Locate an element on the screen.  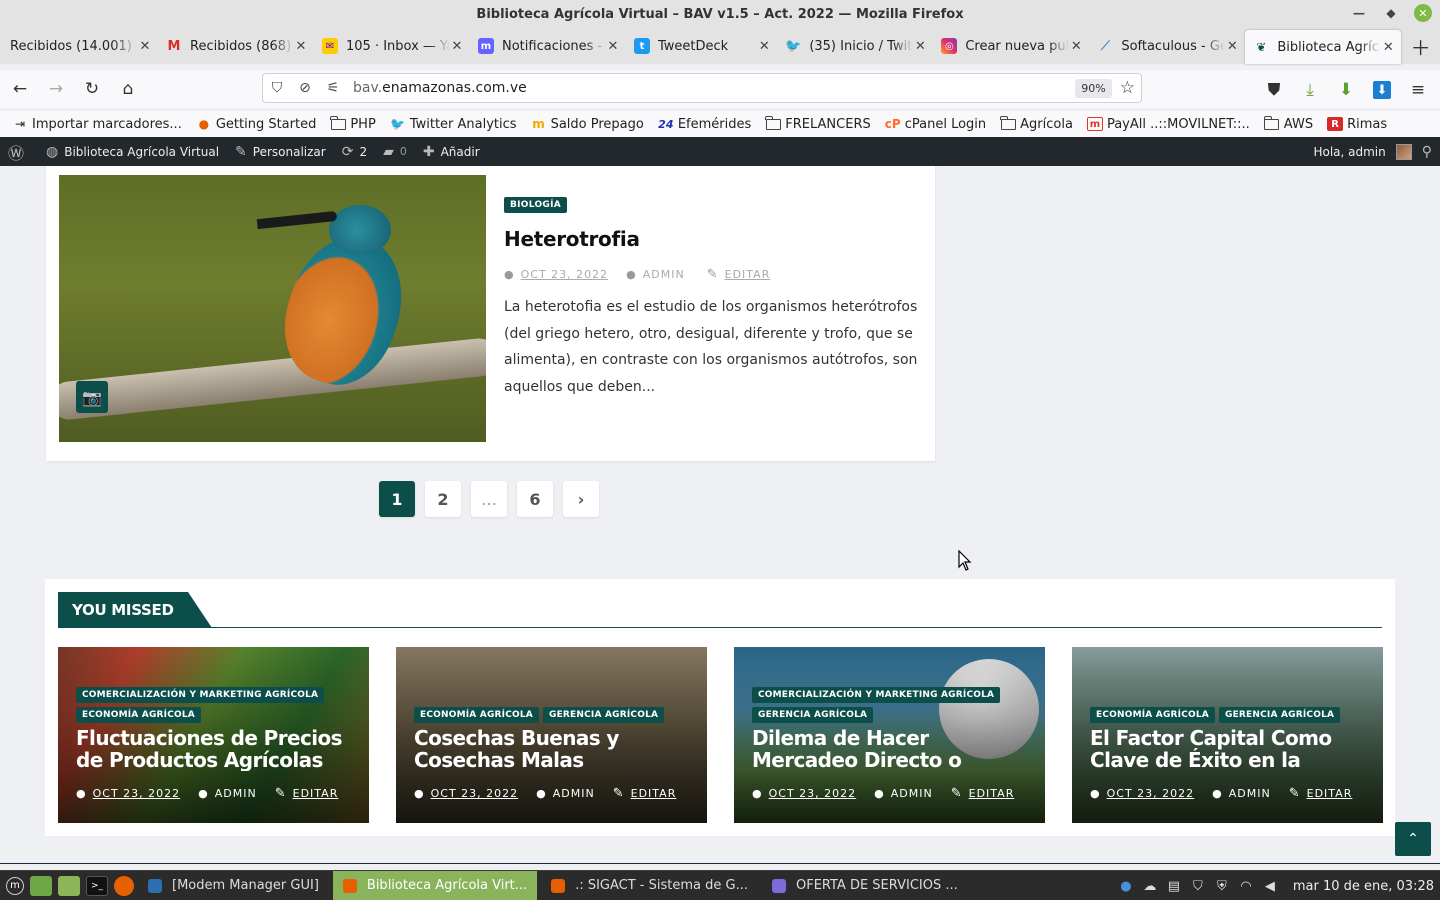
adminbar-updates: ⟳ 2 is located at coordinates (354, 152).